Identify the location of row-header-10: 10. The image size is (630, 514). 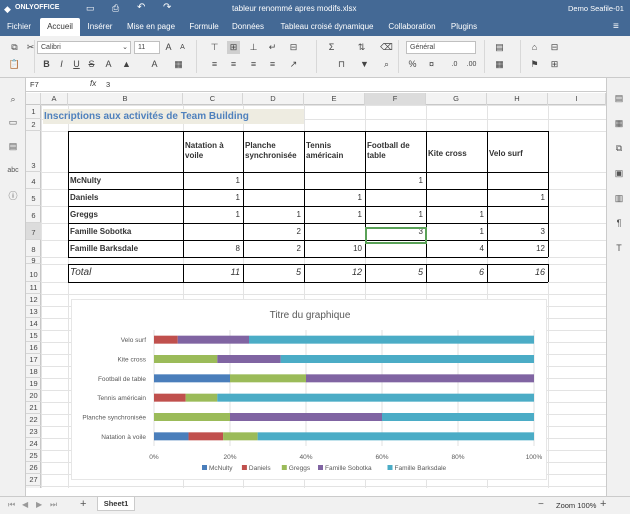
(33, 273).